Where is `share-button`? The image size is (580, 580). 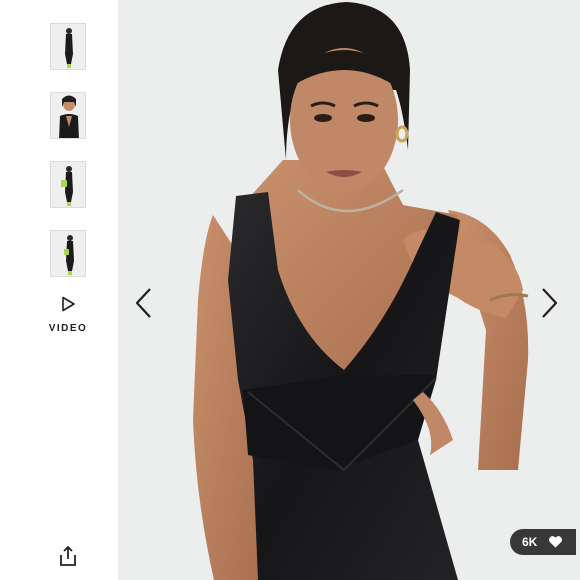 share-button is located at coordinates (68, 556).